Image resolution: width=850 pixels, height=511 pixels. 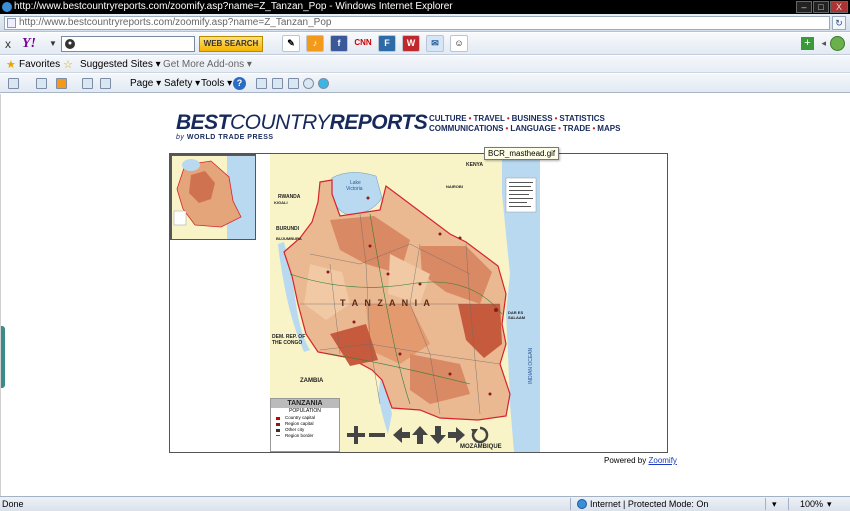 What do you see at coordinates (11, 64) in the screenshot?
I see `favorites-star-icon: ★` at bounding box center [11, 64].